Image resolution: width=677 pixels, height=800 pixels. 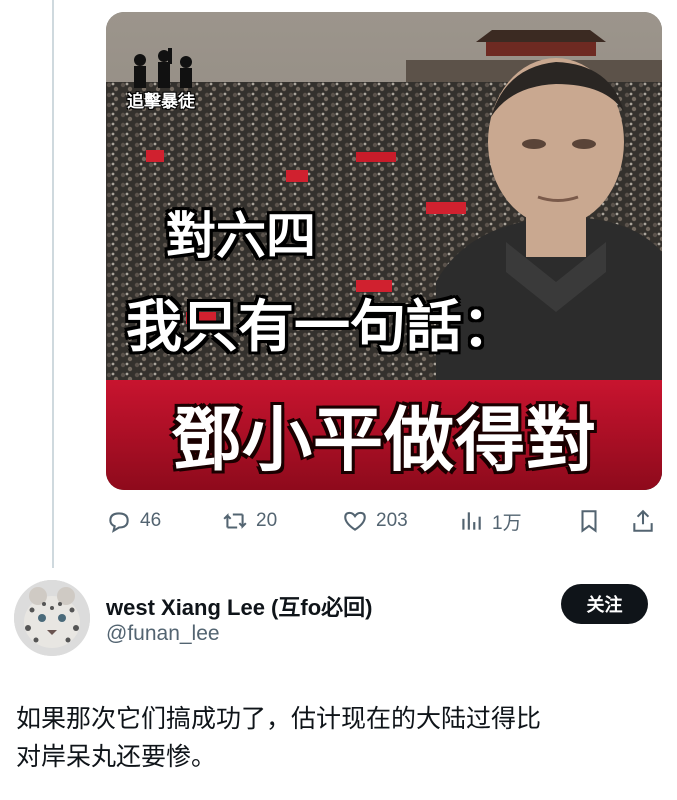 I want to click on user-handle: @funan_lee, so click(x=163, y=634).